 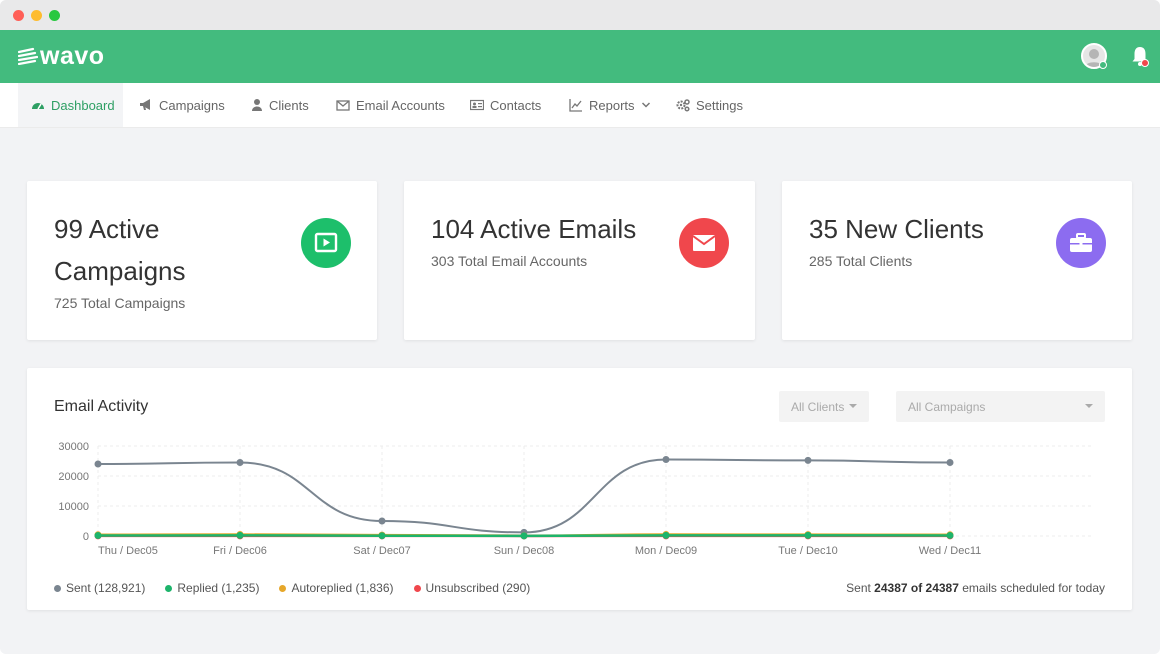 I want to click on active-emails: 104 Active Emails, so click(x=534, y=229).